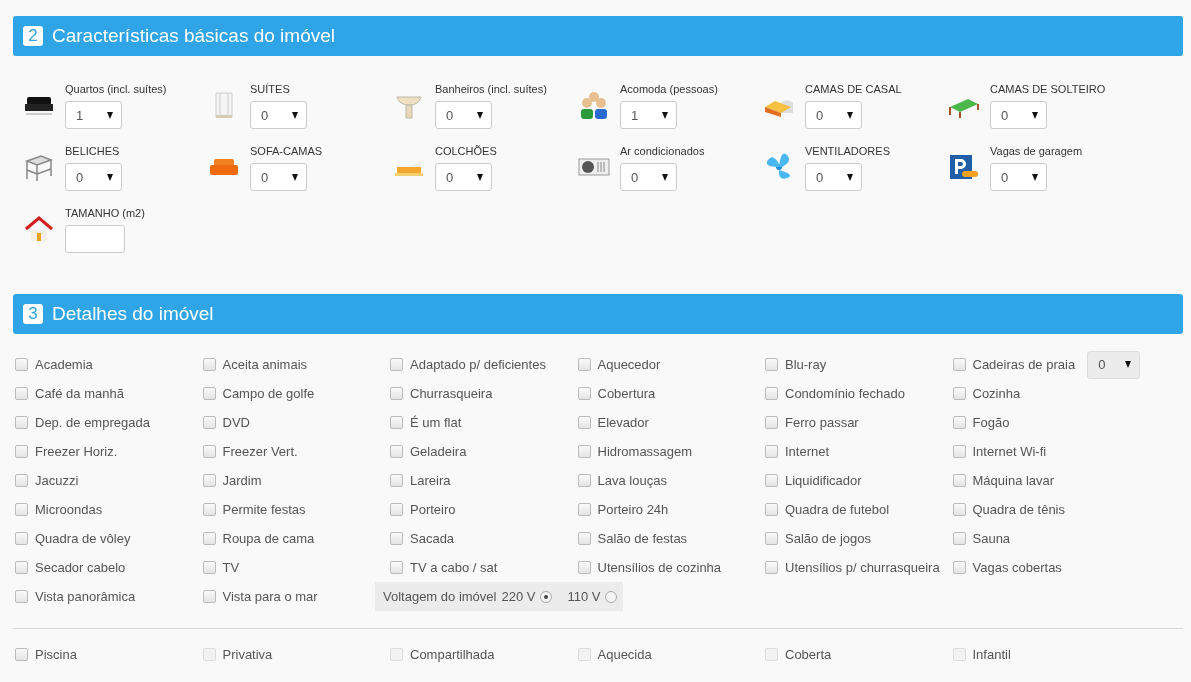  I want to click on checkbox-label: Hidromassagem, so click(645, 451).